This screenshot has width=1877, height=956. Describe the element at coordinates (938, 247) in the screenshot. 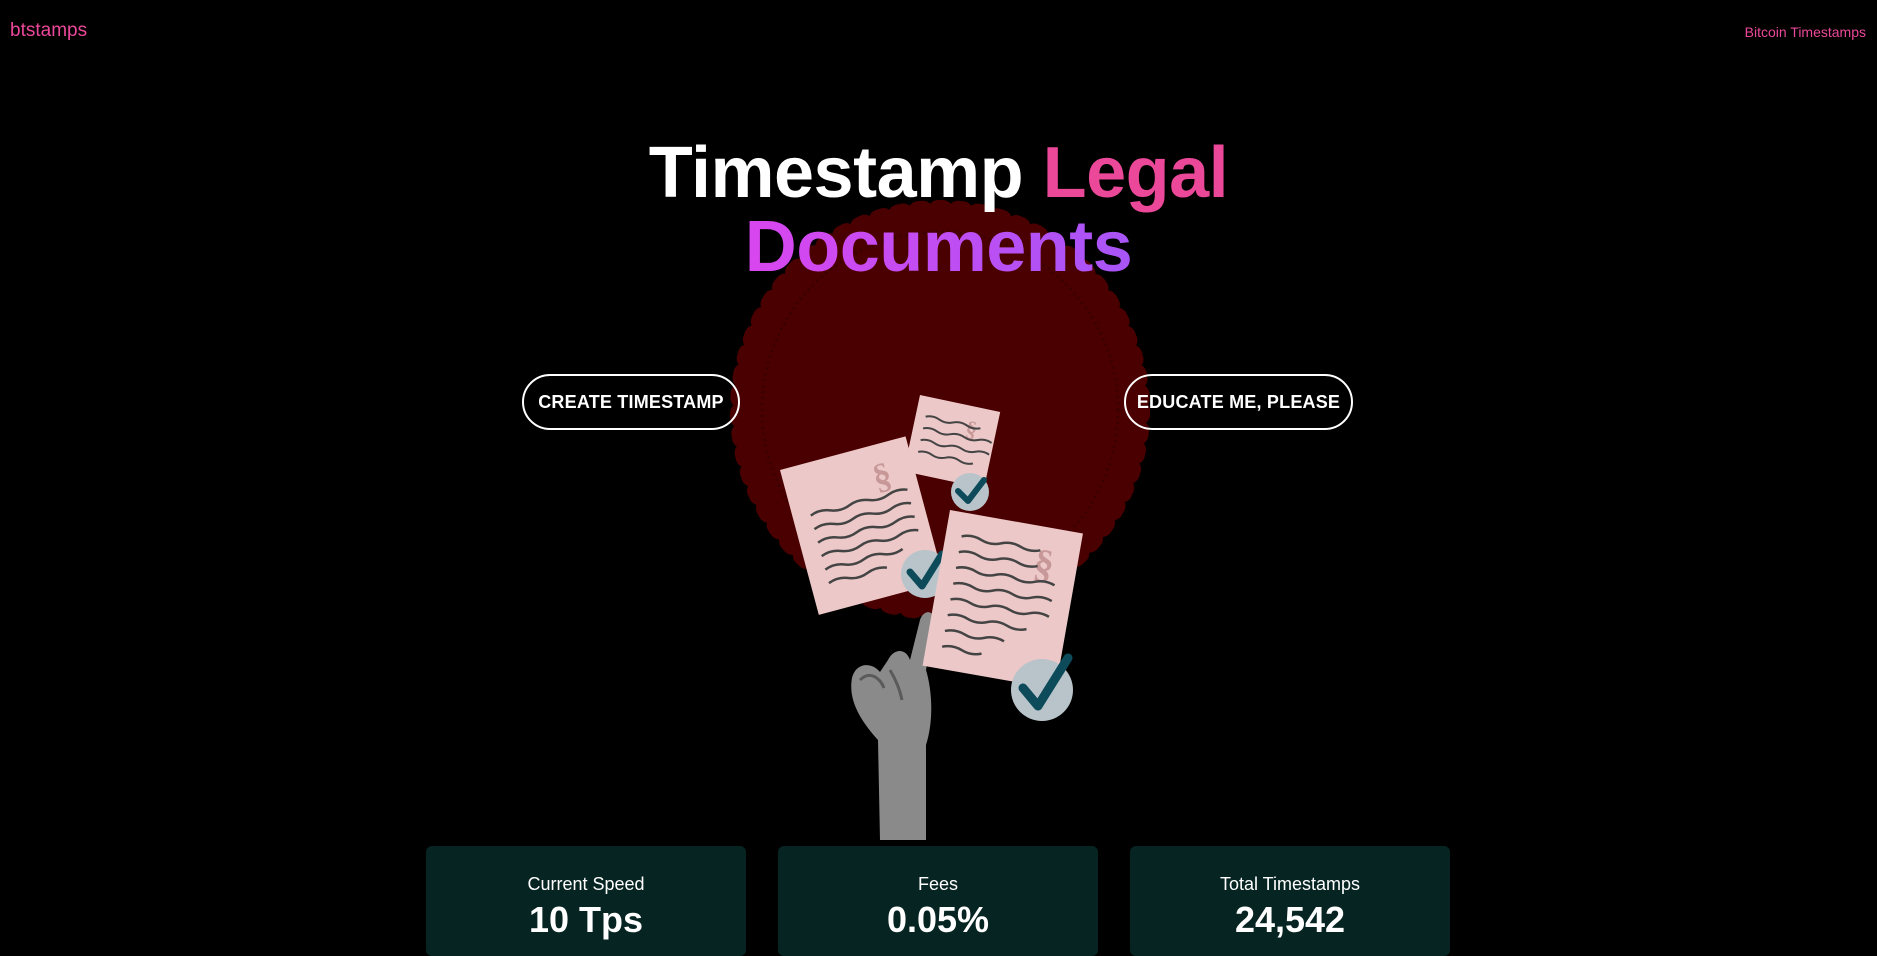

I see `hero-title-word-documents: Documents` at that location.